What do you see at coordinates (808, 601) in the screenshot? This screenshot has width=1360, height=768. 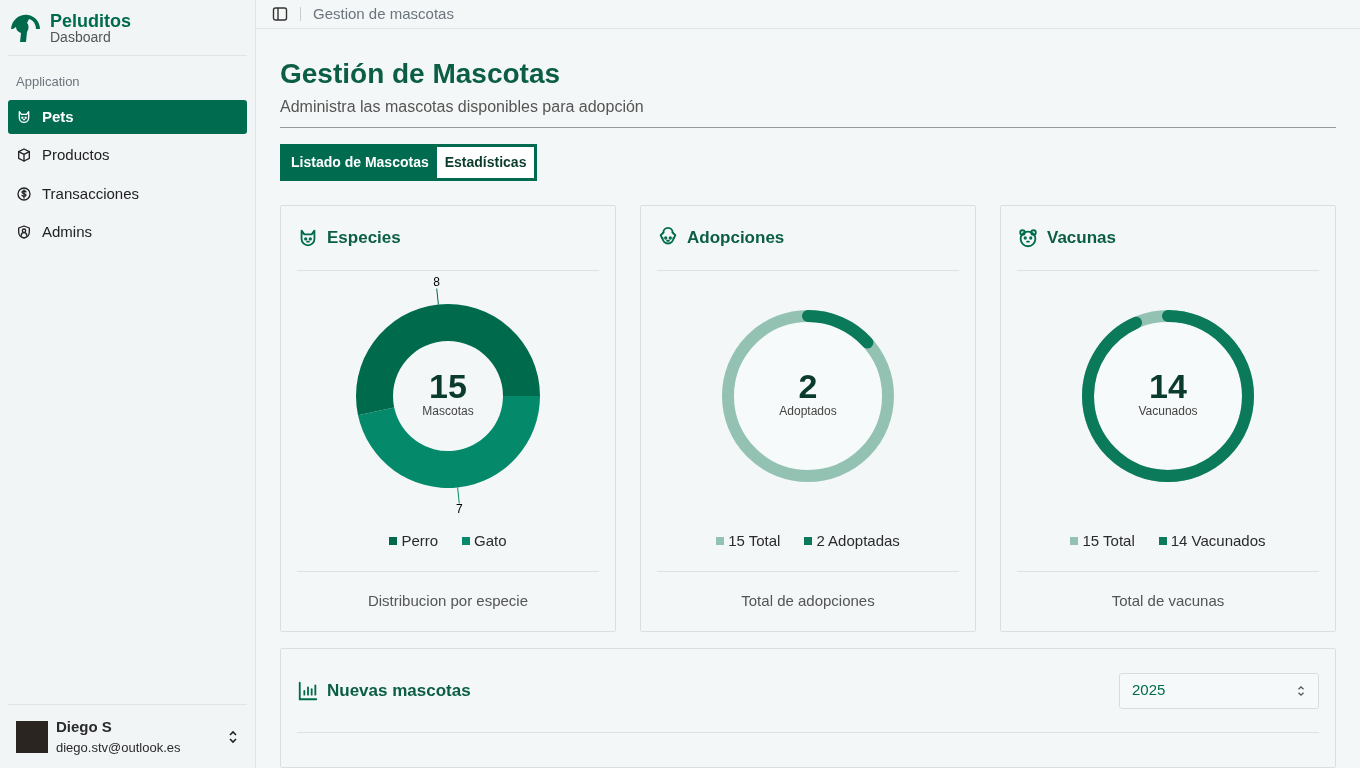 I see `card-footer-text: Total de adopciones` at bounding box center [808, 601].